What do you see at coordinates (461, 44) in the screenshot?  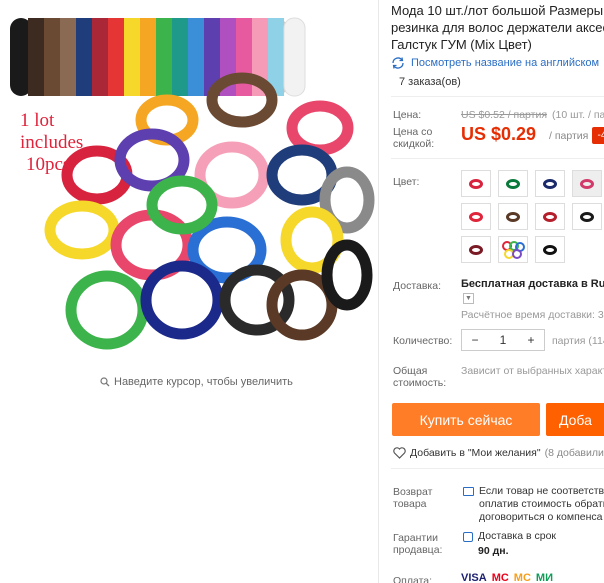 I see `product-title-line-3: Галстук ГУМ (Mix Цвет)` at bounding box center [461, 44].